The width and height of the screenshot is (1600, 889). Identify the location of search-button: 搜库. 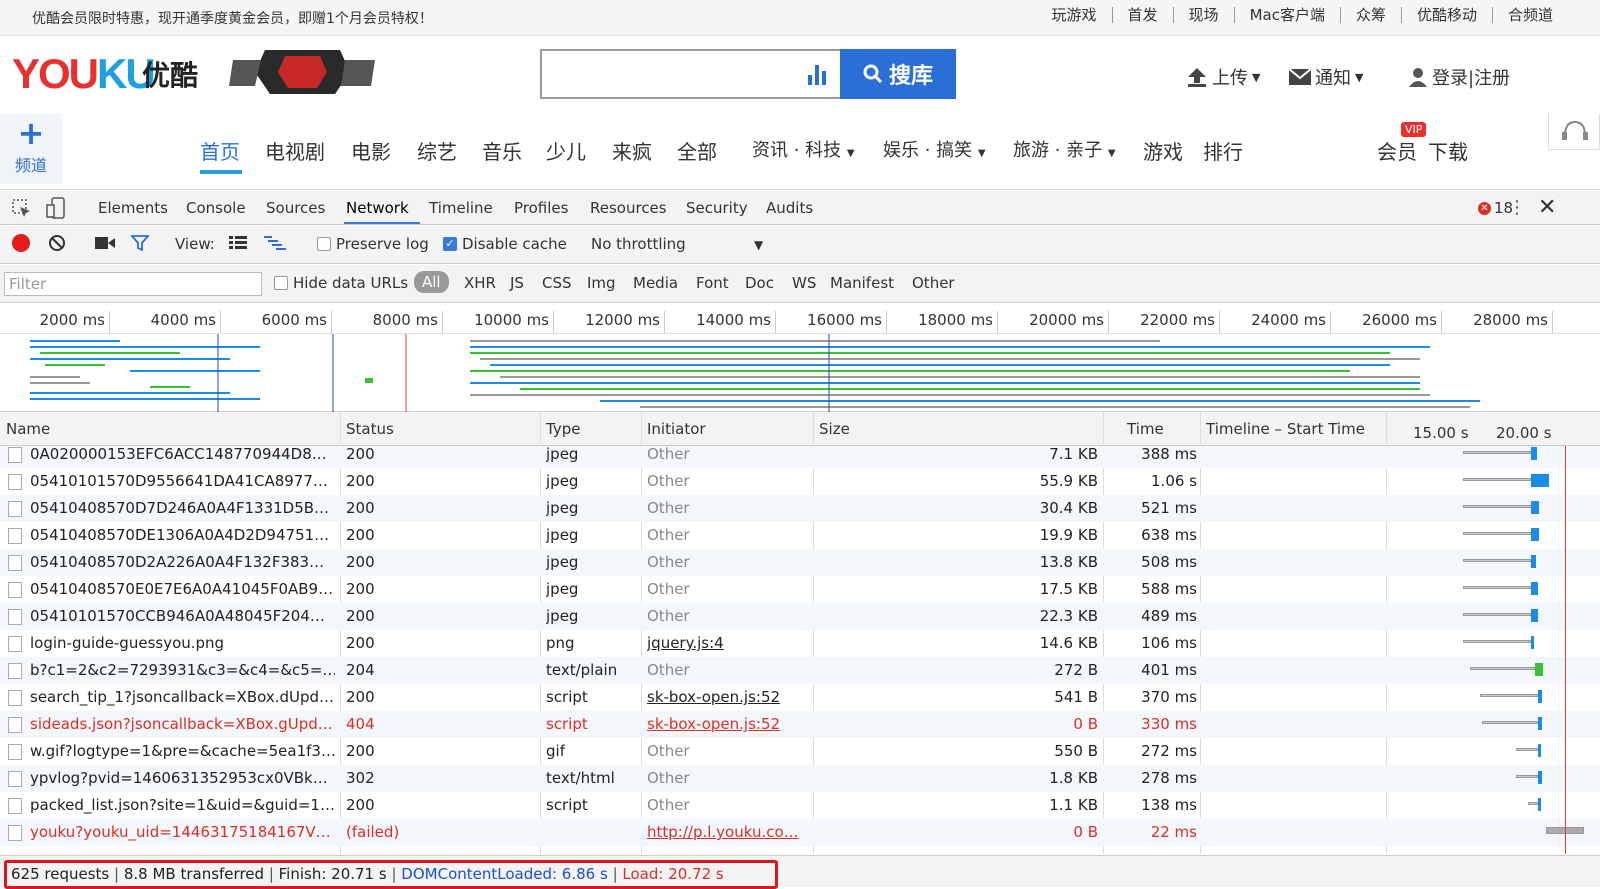
(898, 74).